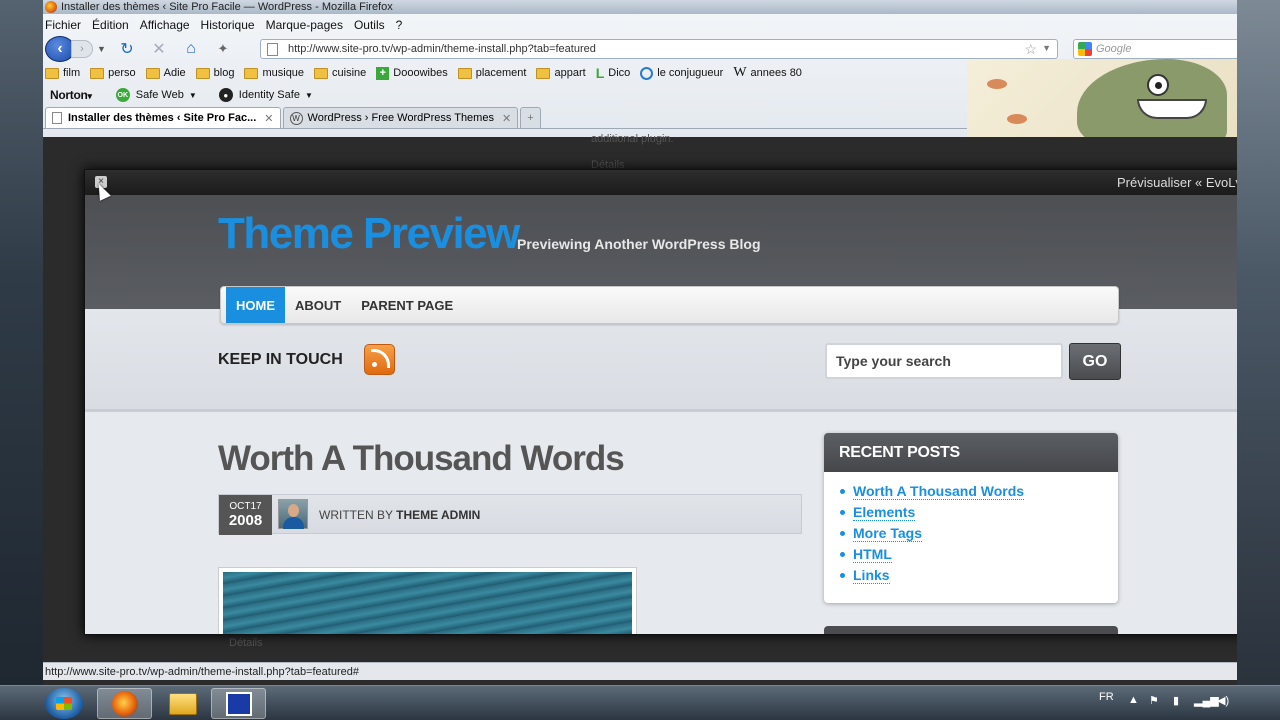  Describe the element at coordinates (64, 703) in the screenshot. I see `start-button` at that location.